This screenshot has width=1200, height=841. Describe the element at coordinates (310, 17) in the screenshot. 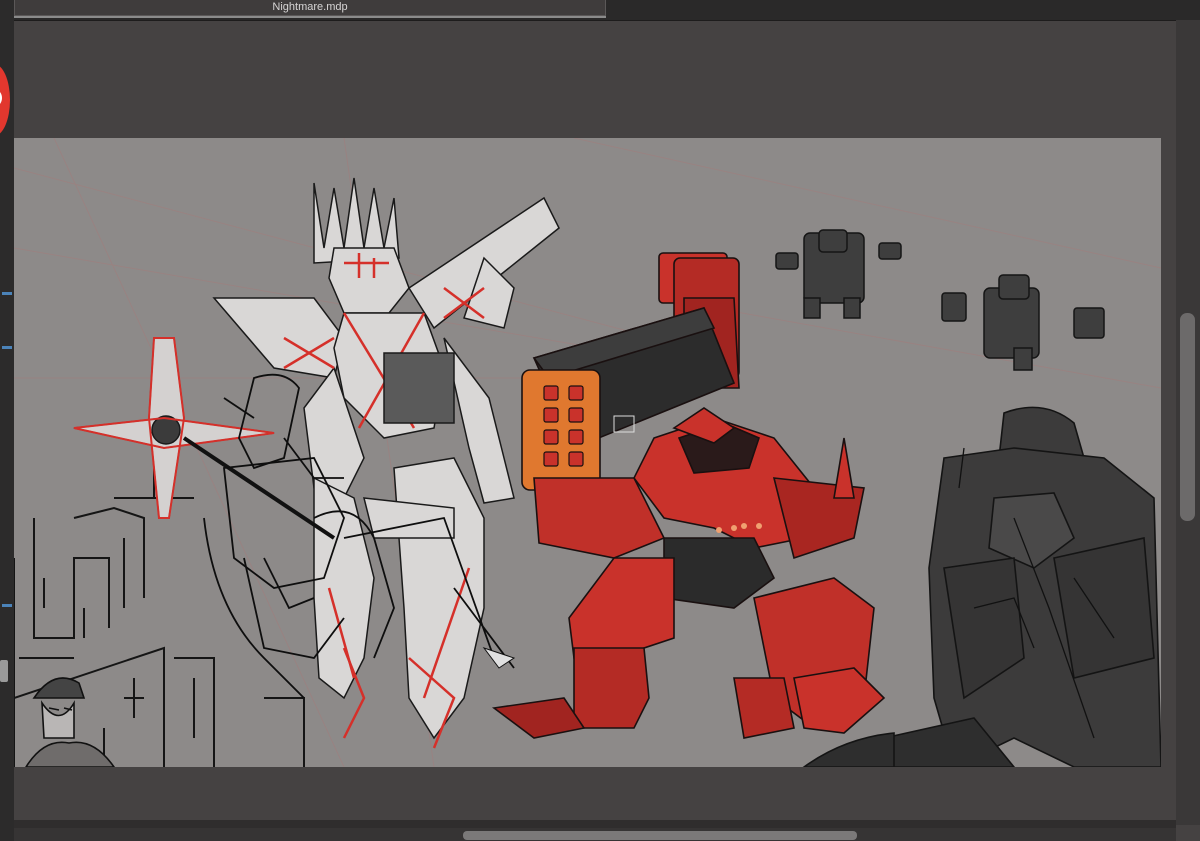

I see `tab-underline` at that location.